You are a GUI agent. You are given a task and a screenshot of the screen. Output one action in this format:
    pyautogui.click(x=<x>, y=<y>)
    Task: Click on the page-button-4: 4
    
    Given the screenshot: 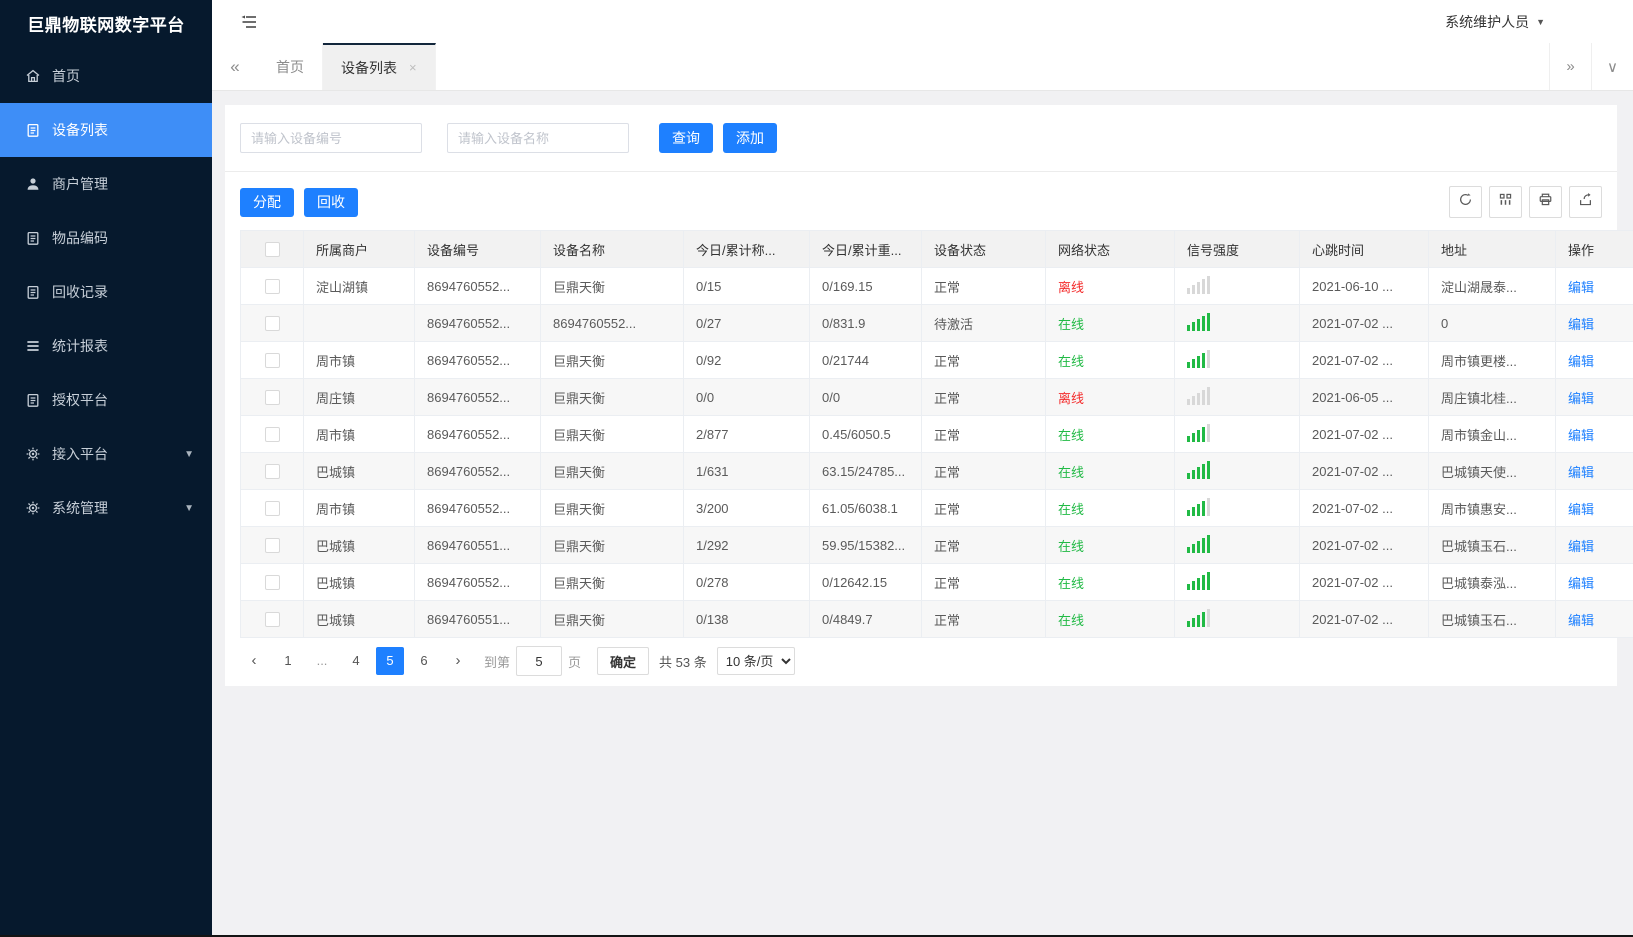 What is the action you would take?
    pyautogui.click(x=356, y=661)
    